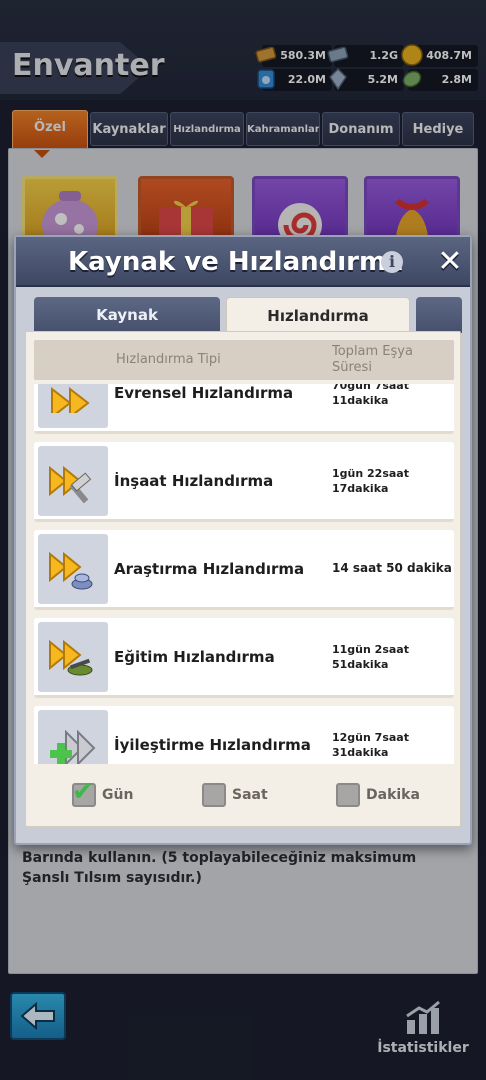 This screenshot has height=1080, width=486. What do you see at coordinates (370, 395) in the screenshot?
I see `speedup-time: 70gün 7saat 11dakika` at bounding box center [370, 395].